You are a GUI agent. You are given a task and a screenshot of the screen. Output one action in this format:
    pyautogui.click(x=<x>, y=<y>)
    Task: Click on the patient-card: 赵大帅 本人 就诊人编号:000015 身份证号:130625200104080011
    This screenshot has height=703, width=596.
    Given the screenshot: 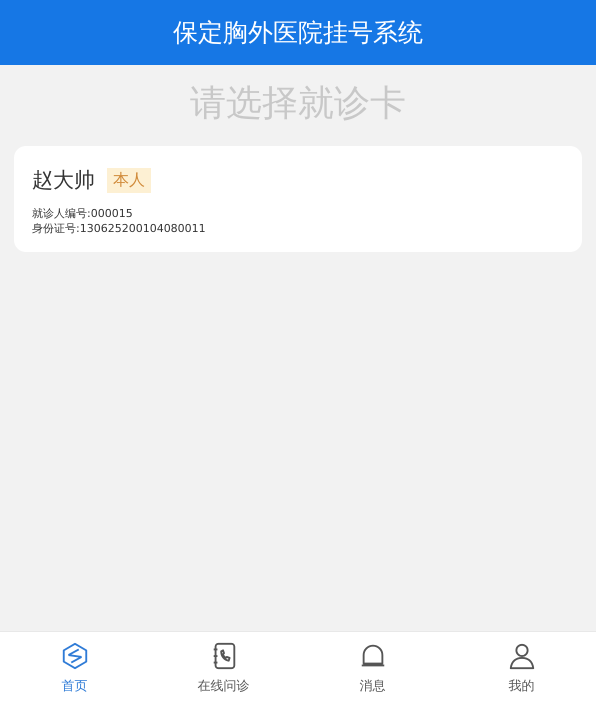 What is the action you would take?
    pyautogui.click(x=298, y=199)
    